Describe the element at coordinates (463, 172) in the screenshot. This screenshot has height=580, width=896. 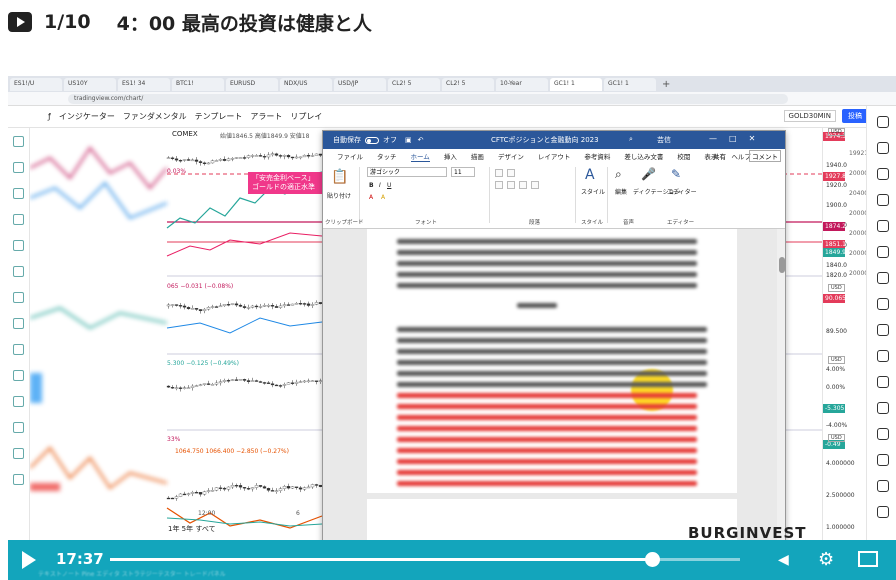
I see `font-size-select: 11` at that location.